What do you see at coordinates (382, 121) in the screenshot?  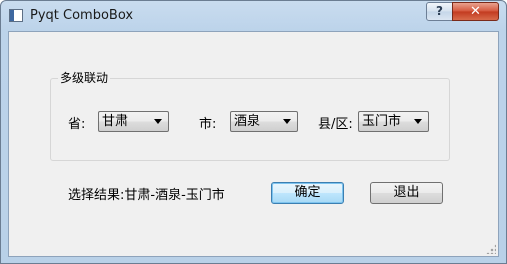 I see `county-combobox-value: 玉门市` at bounding box center [382, 121].